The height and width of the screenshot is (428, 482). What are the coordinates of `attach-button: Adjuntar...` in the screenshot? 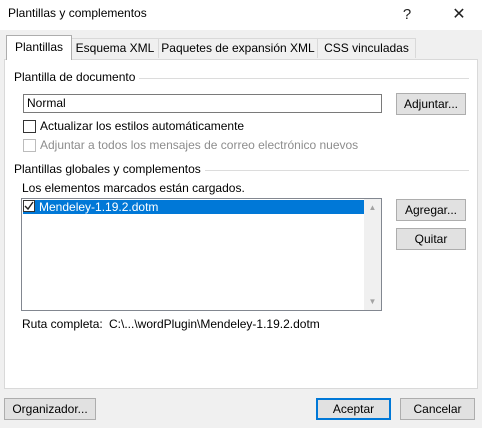 It's located at (431, 104).